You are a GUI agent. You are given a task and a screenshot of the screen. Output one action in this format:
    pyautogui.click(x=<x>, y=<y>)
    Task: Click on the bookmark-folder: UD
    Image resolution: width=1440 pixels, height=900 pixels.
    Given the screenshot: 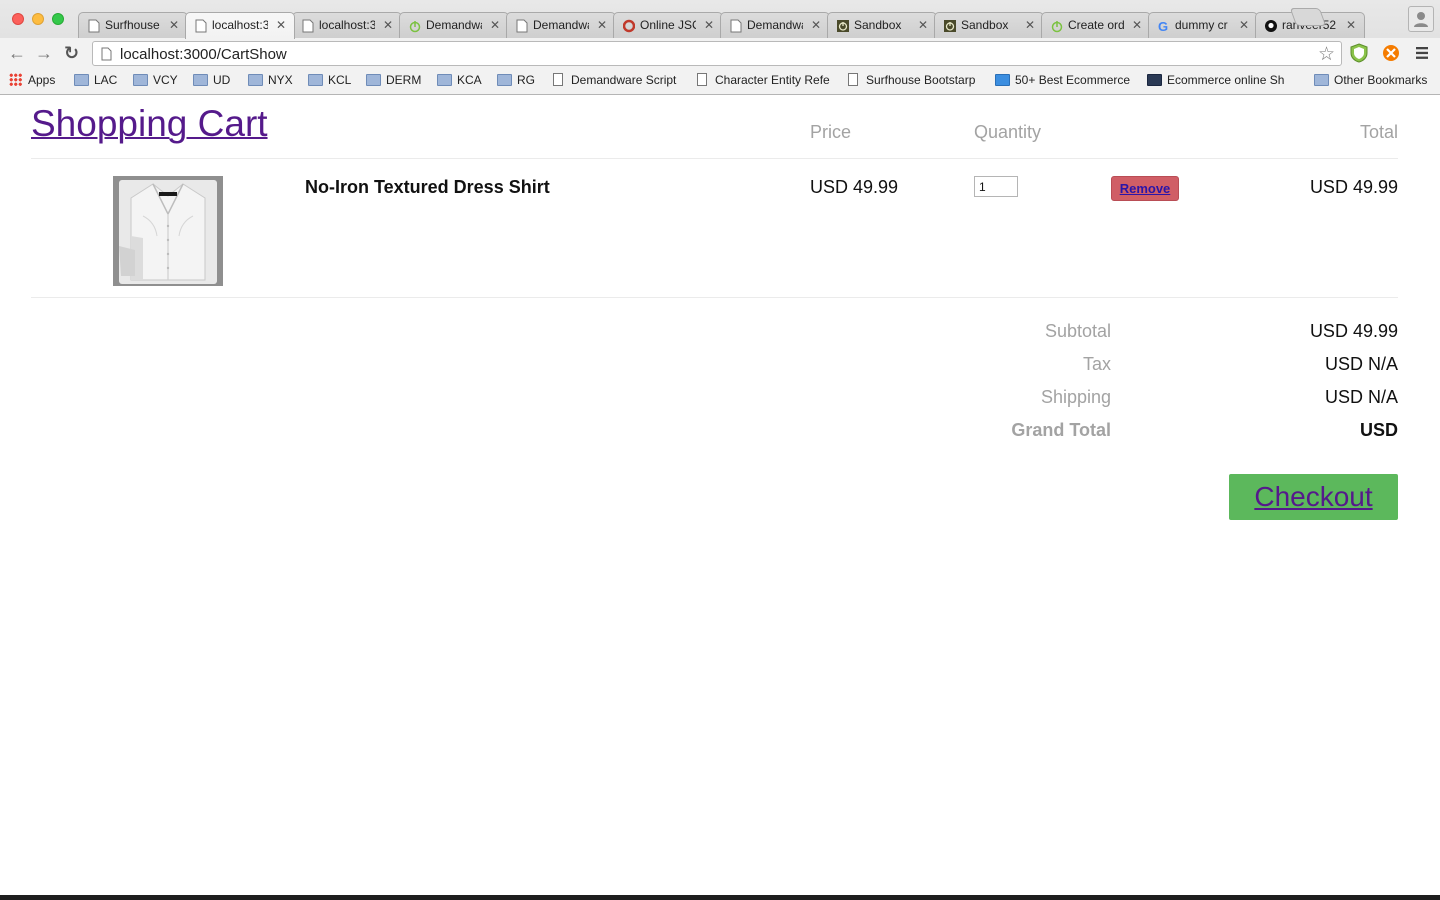 What is the action you would take?
    pyautogui.click(x=211, y=80)
    